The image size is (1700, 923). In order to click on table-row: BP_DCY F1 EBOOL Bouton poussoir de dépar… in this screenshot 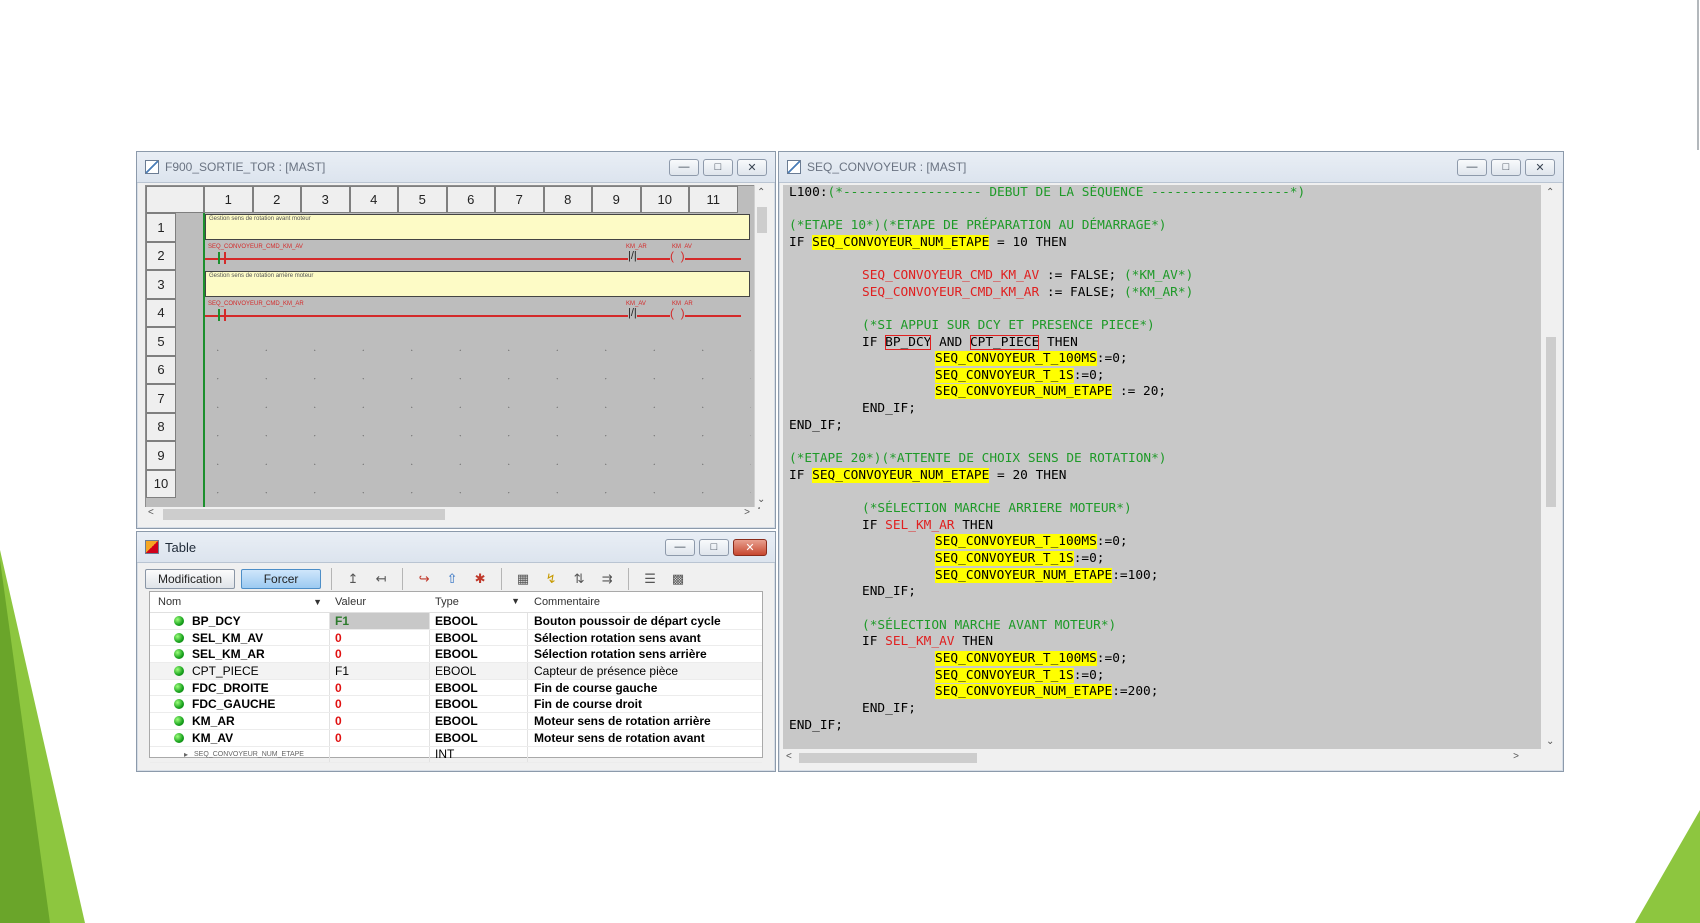, I will do `click(456, 621)`.